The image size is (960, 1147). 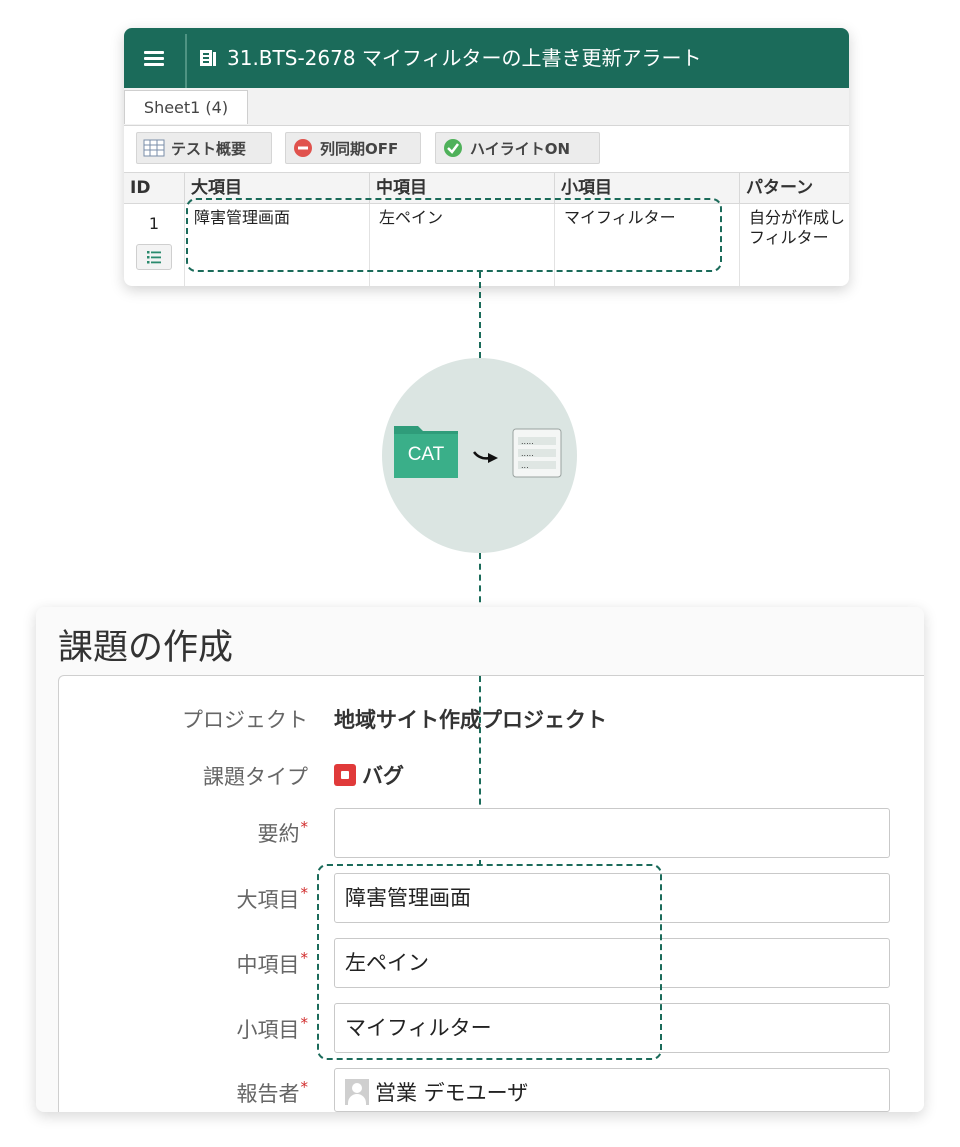 I want to click on minor-label: 小項目*, so click(x=272, y=1028).